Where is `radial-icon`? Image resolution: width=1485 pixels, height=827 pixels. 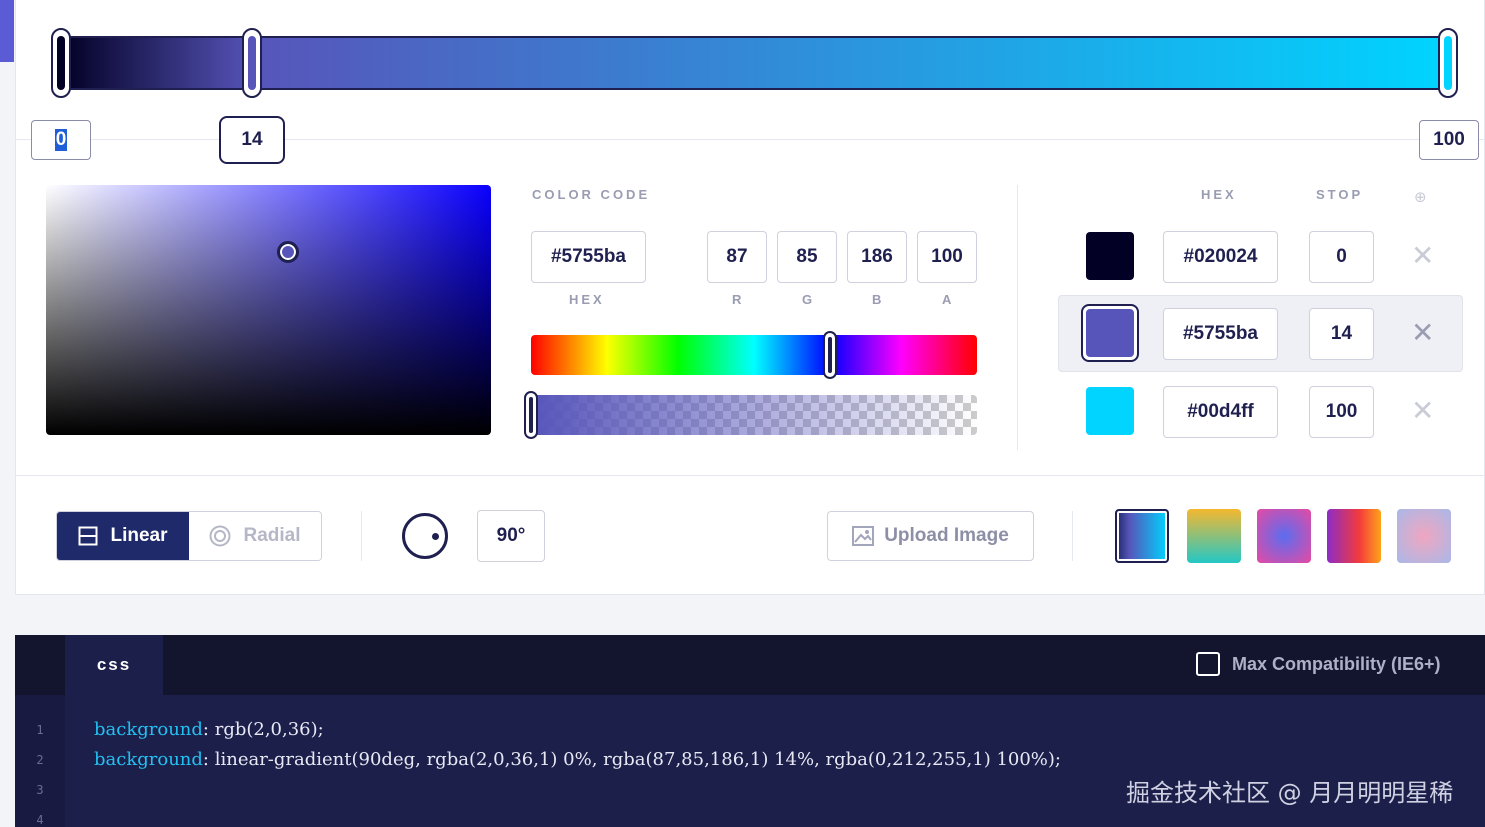
radial-icon is located at coordinates (220, 536).